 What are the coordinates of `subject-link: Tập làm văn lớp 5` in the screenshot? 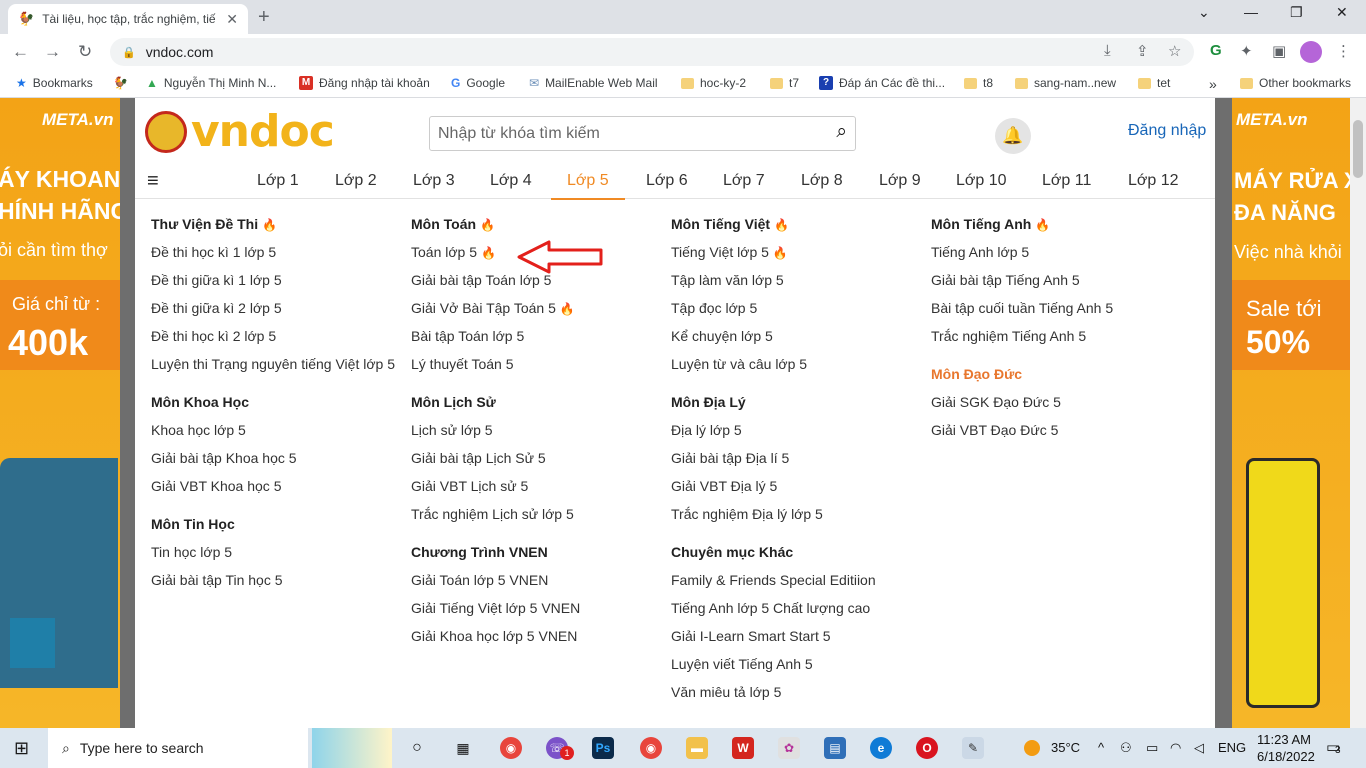 It's located at (800, 280).